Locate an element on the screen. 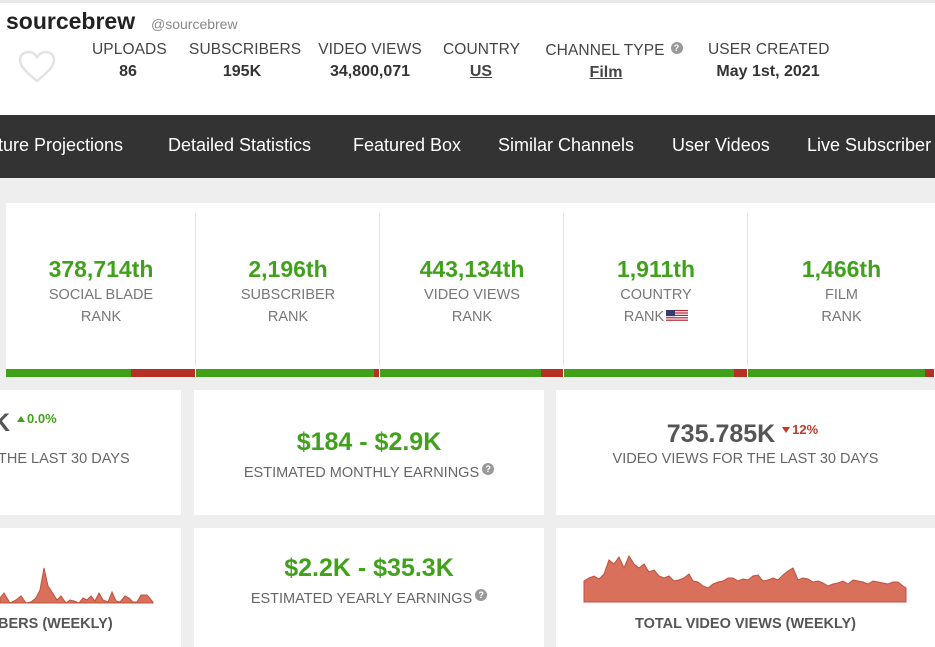 This screenshot has width=935, height=647. social-blade-rank: 378,714th SOCIAL BLADE RANK is located at coordinates (101, 290).